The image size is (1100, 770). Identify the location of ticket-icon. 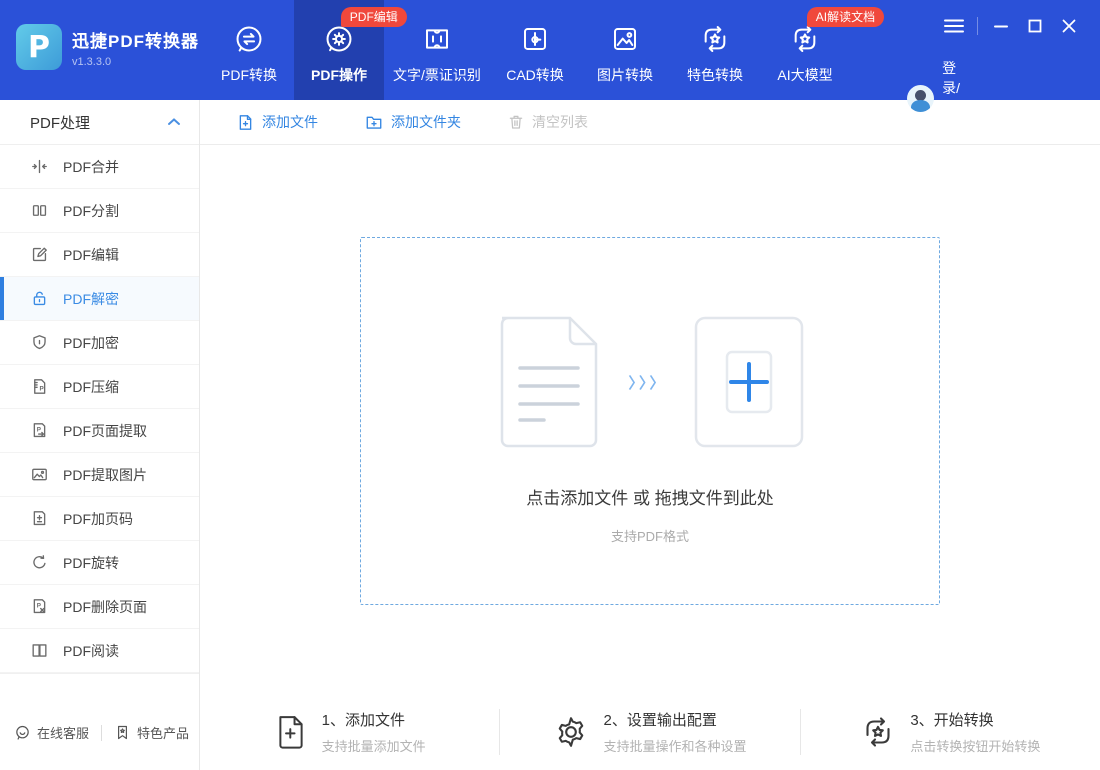
(437, 39).